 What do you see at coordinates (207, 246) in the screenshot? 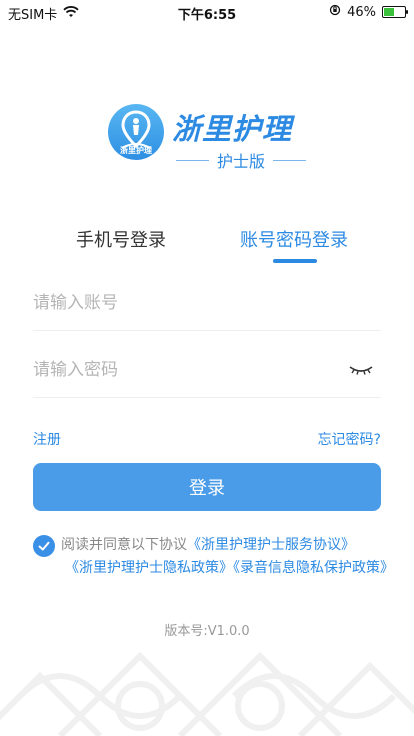
I see `login-tabs: 手机号登录 账号密码登录` at bounding box center [207, 246].